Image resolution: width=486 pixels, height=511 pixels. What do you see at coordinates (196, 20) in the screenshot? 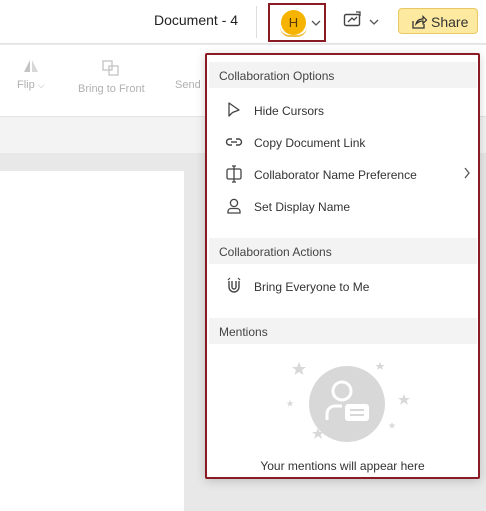
I see `document-title: Document - 4` at bounding box center [196, 20].